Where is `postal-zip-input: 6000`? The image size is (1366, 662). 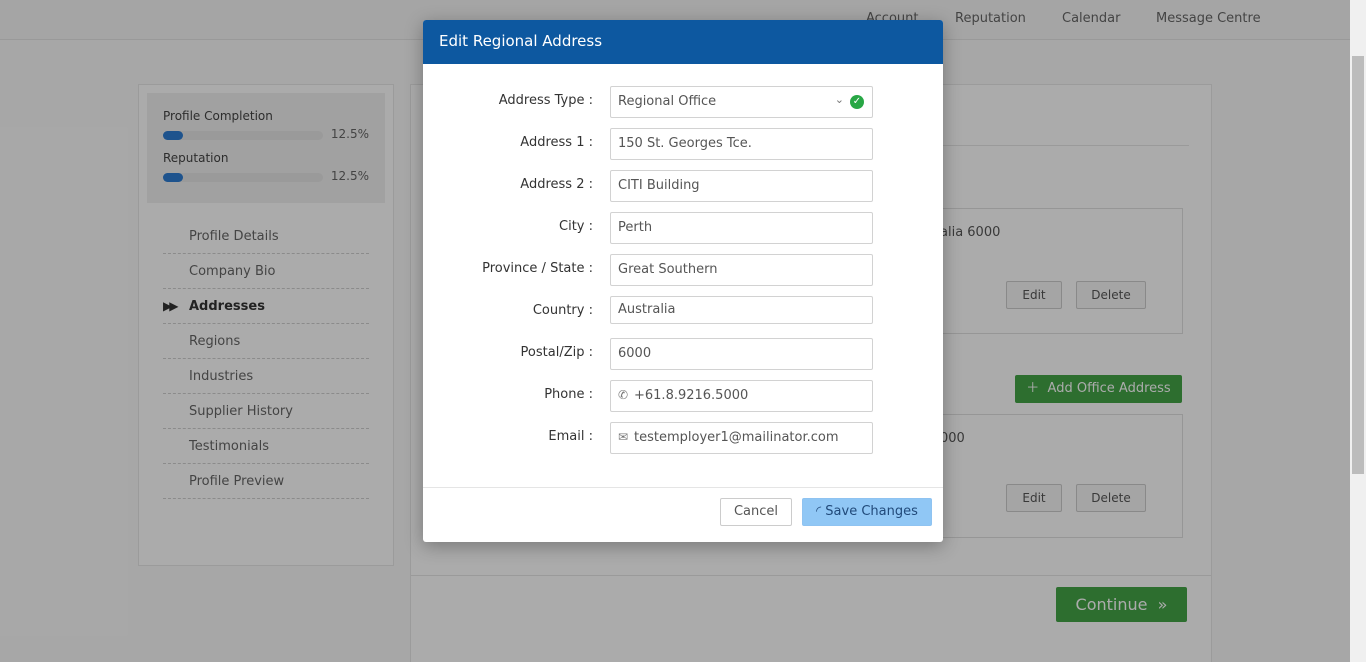
postal-zip-input: 6000 is located at coordinates (741, 354).